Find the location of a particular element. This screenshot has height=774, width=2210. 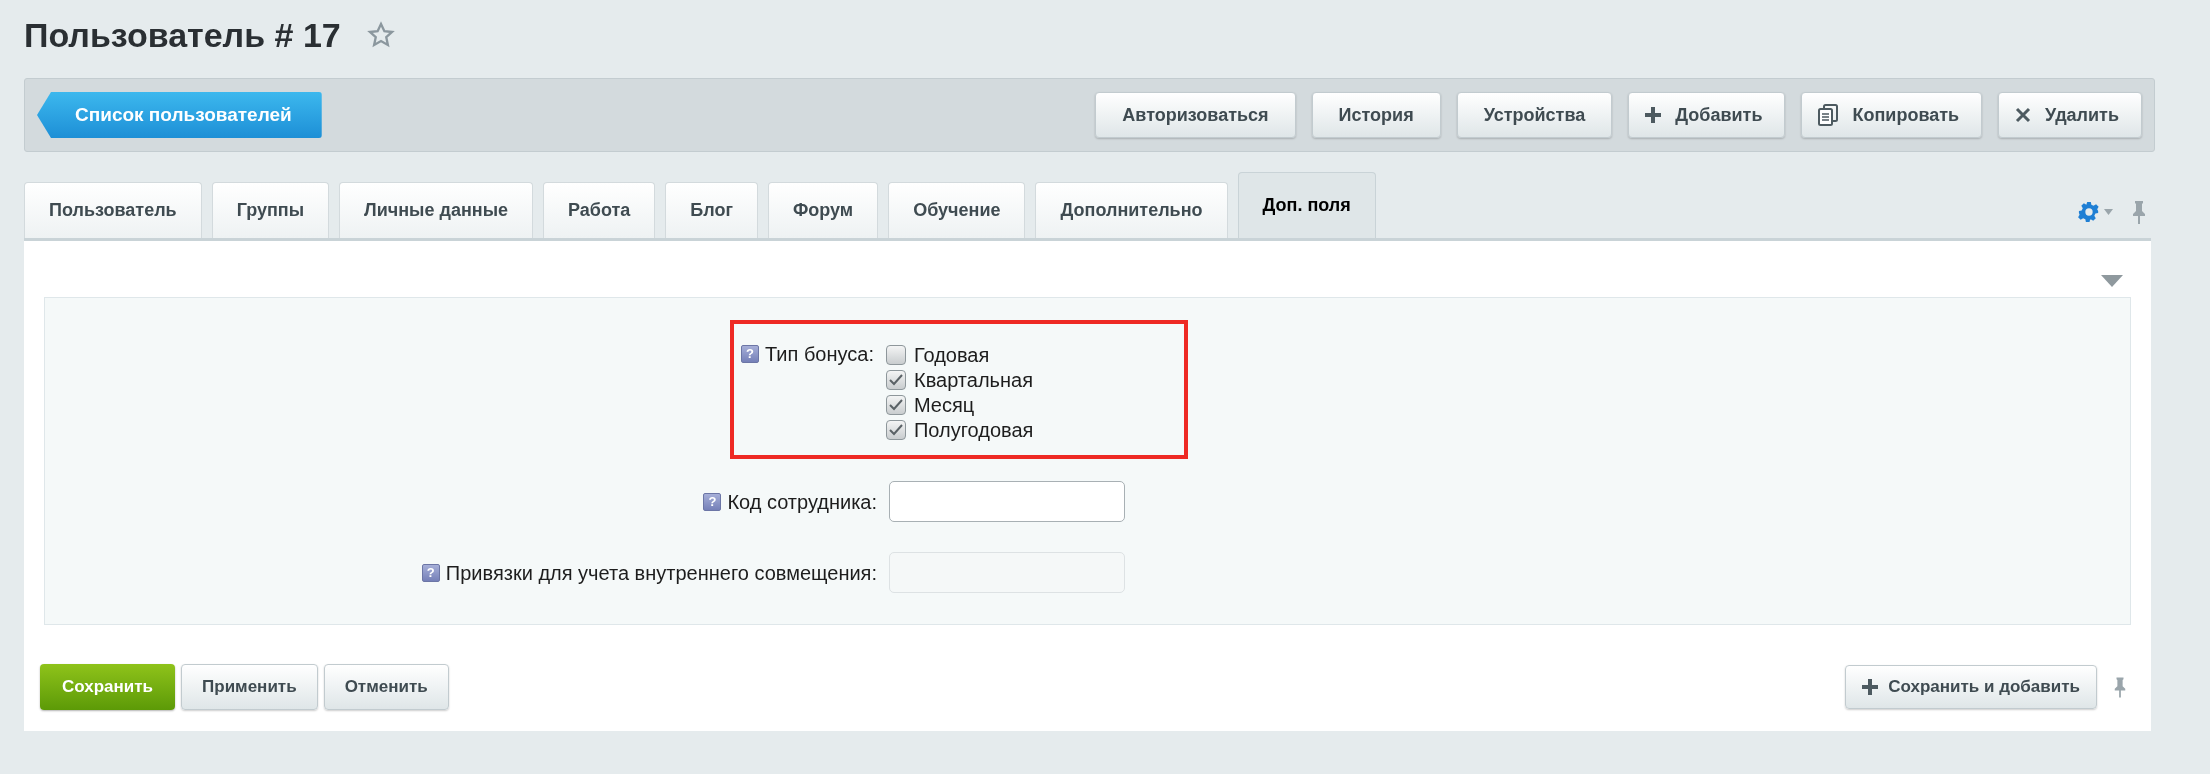

toolbar-button: История is located at coordinates (1376, 115).